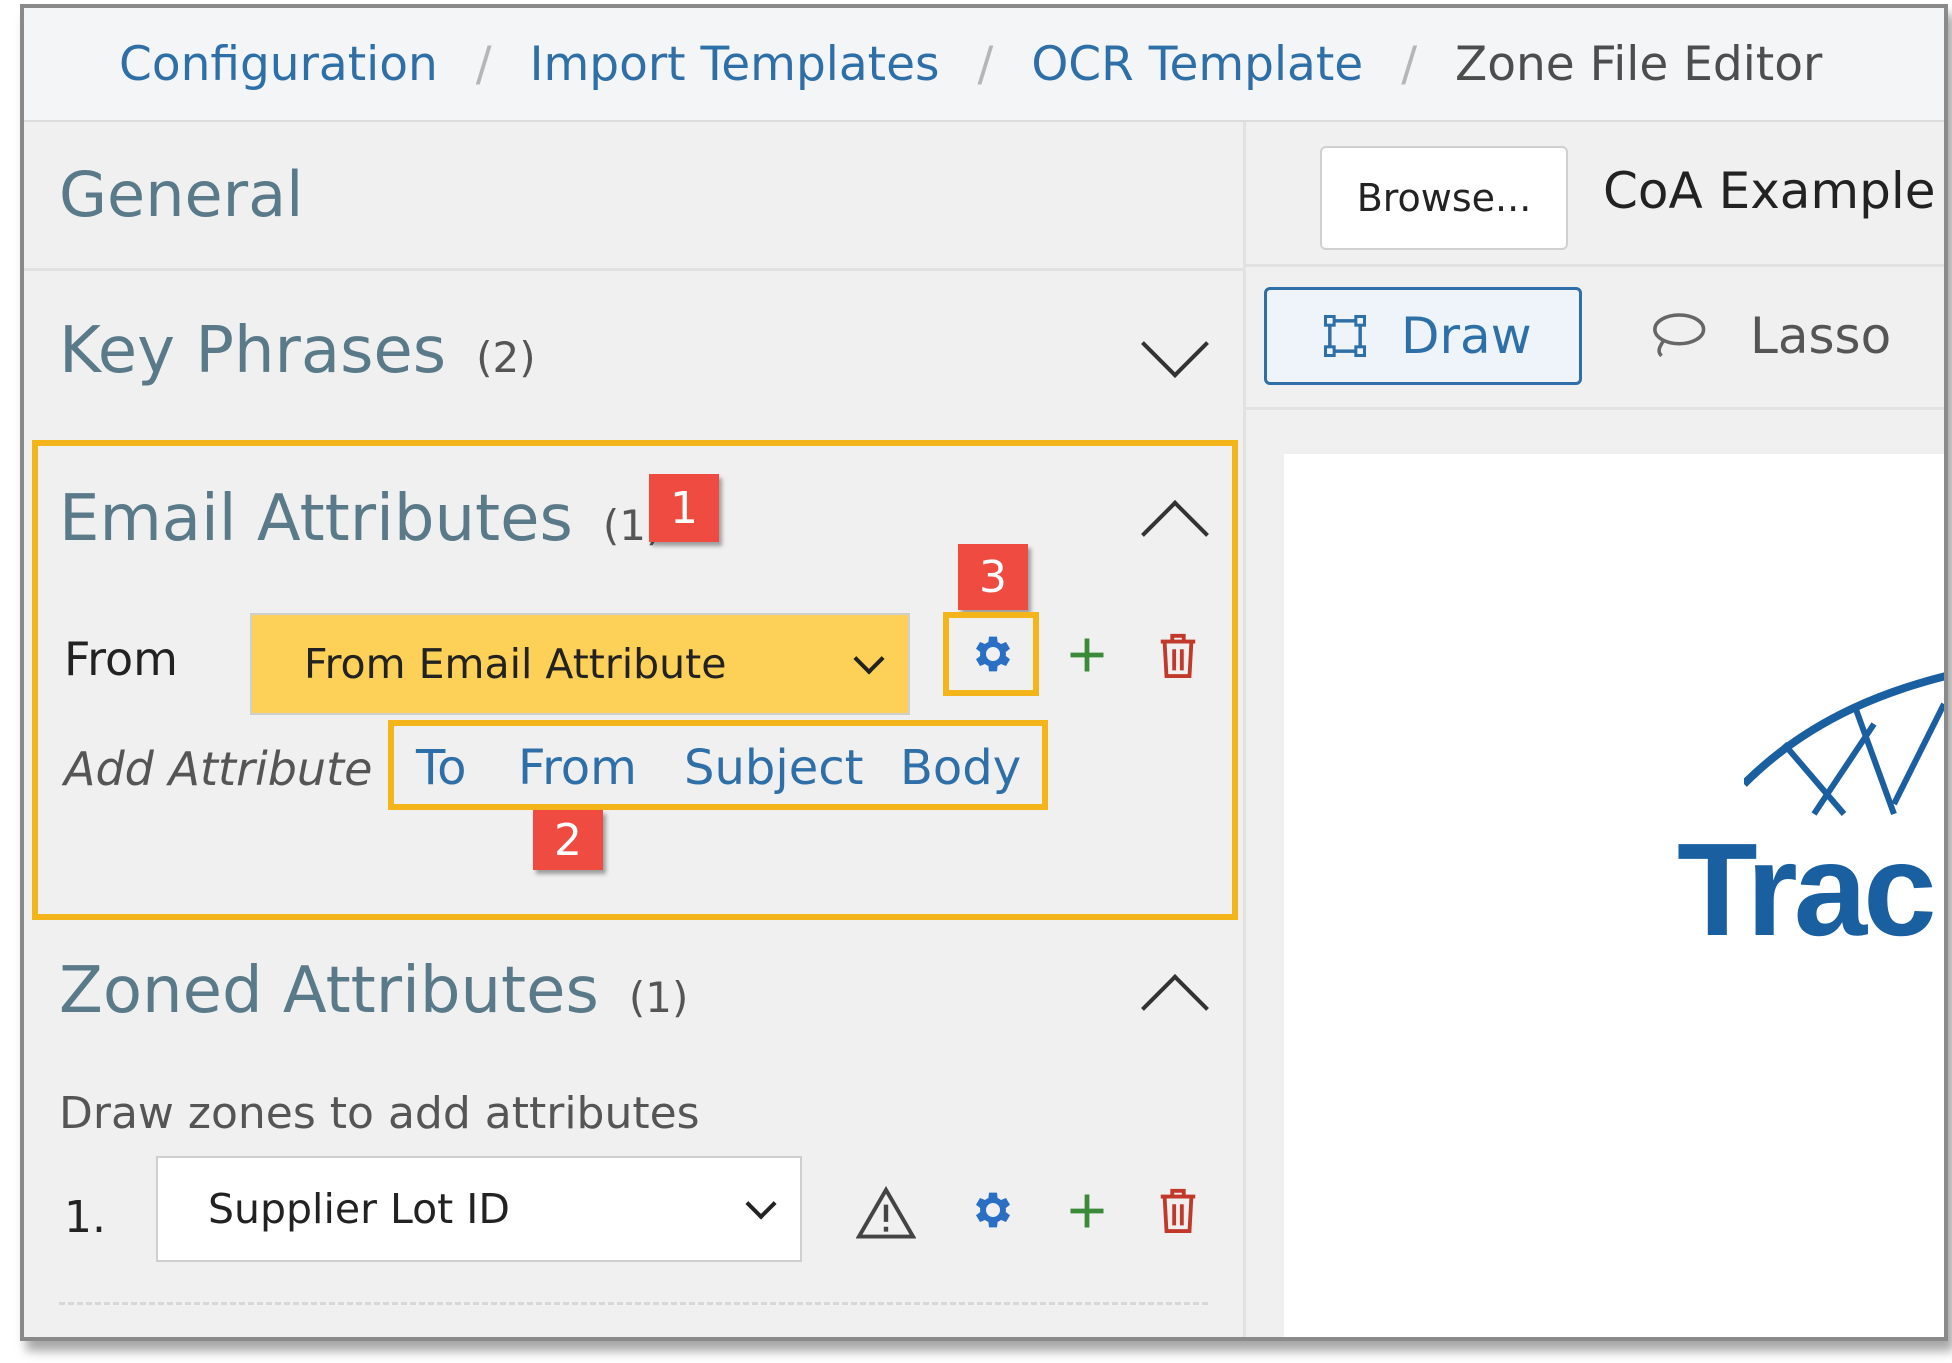 The height and width of the screenshot is (1363, 1952). I want to click on file-name: CoA Example w, so click(1773, 191).